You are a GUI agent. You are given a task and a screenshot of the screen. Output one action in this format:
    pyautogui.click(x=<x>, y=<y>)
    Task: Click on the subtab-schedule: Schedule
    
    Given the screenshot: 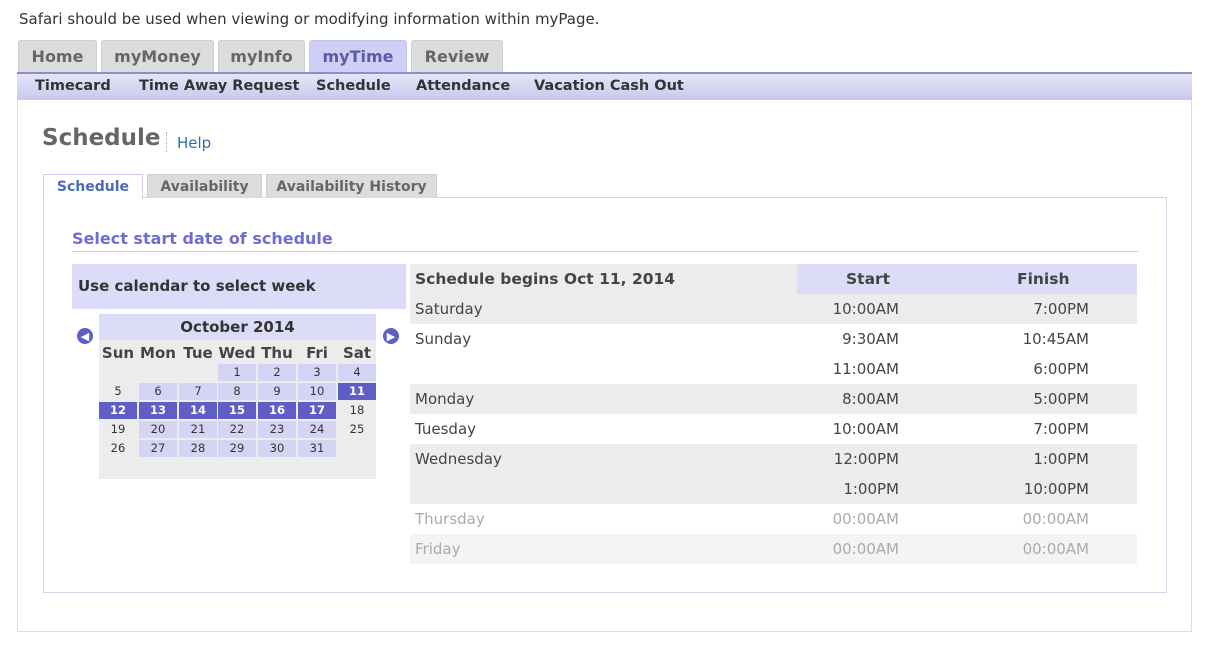 What is the action you would take?
    pyautogui.click(x=93, y=186)
    